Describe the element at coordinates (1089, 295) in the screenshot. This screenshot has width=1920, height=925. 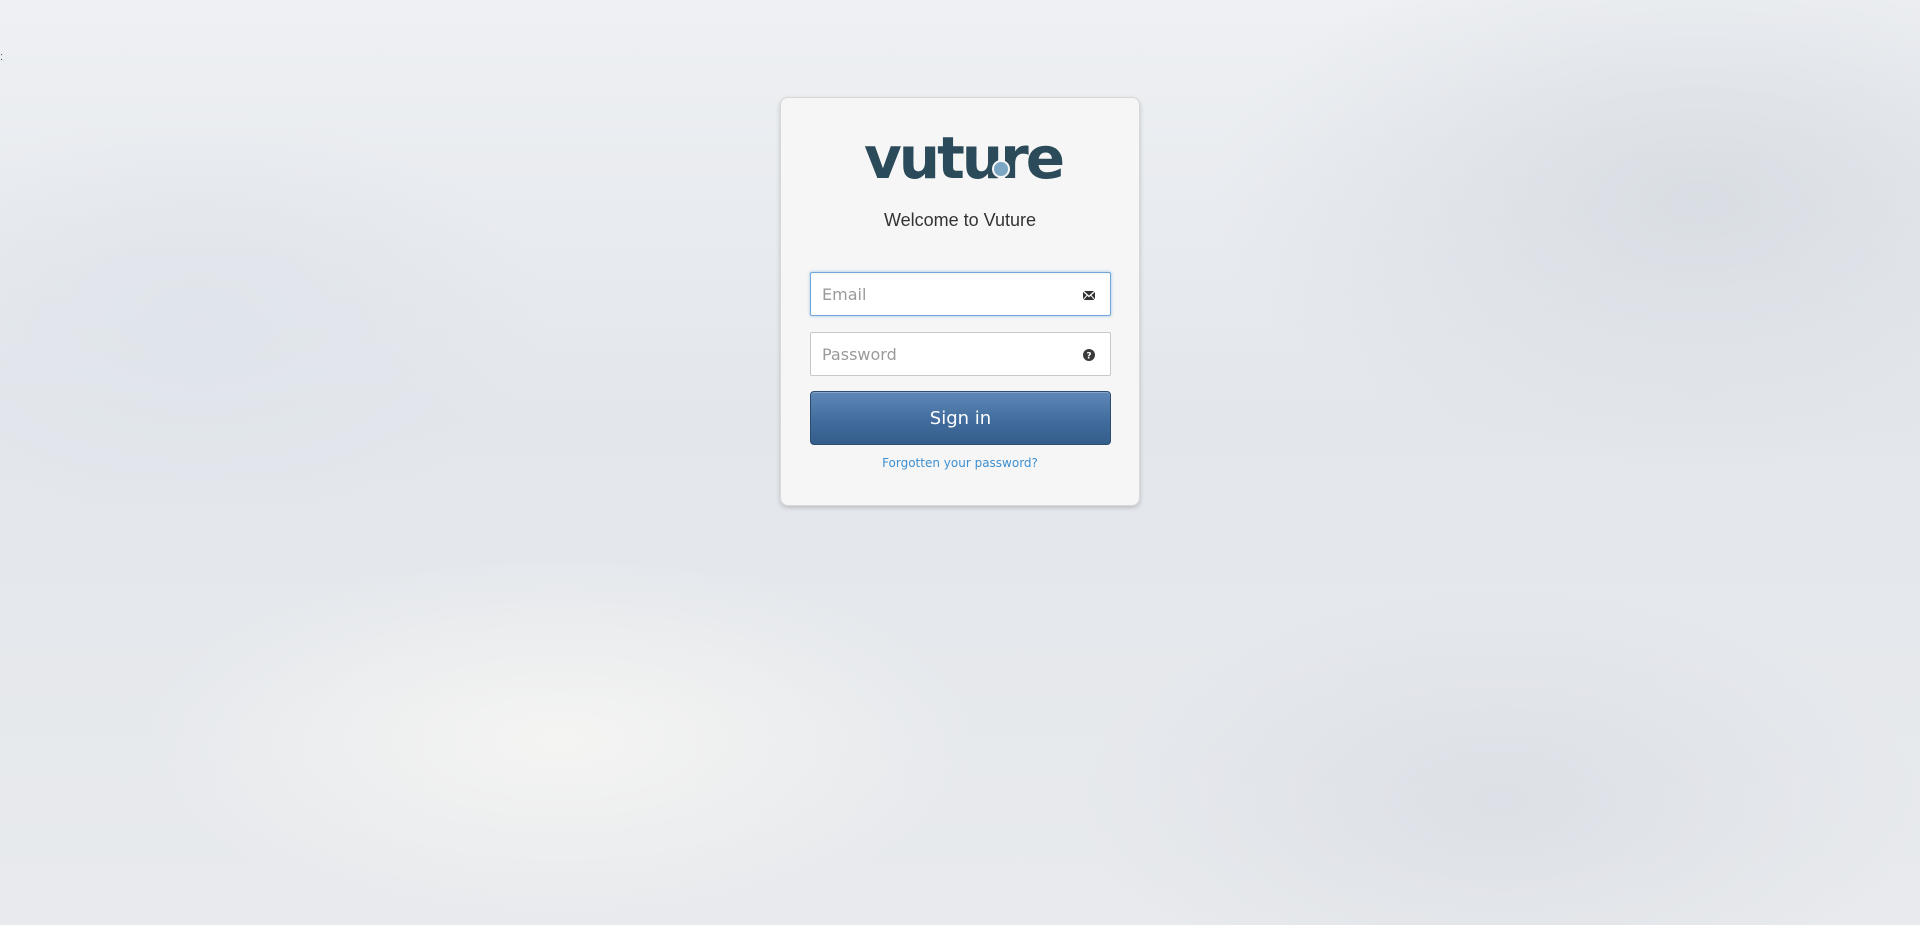
I see `envelope-icon` at that location.